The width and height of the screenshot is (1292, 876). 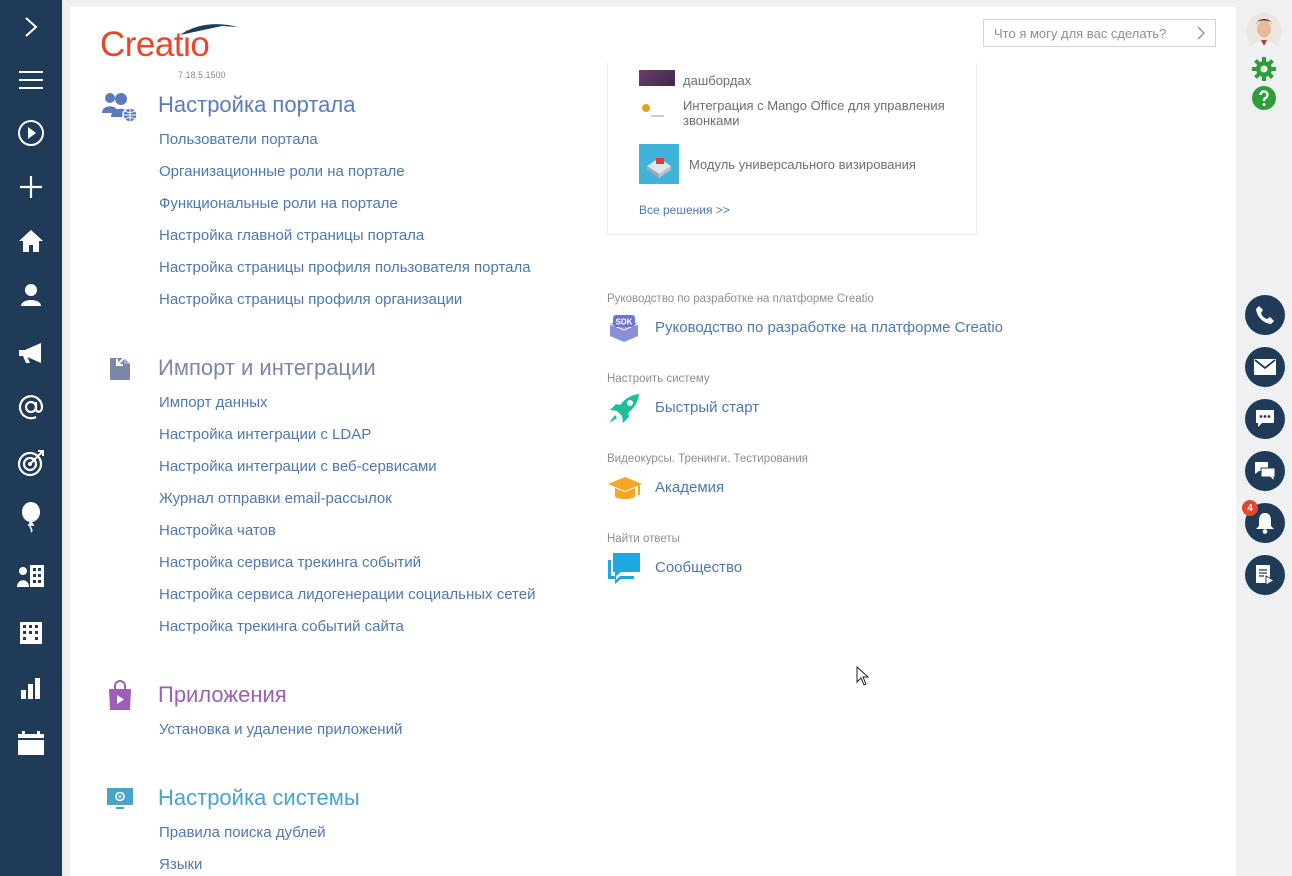 I want to click on target-icon, so click(x=31, y=463).